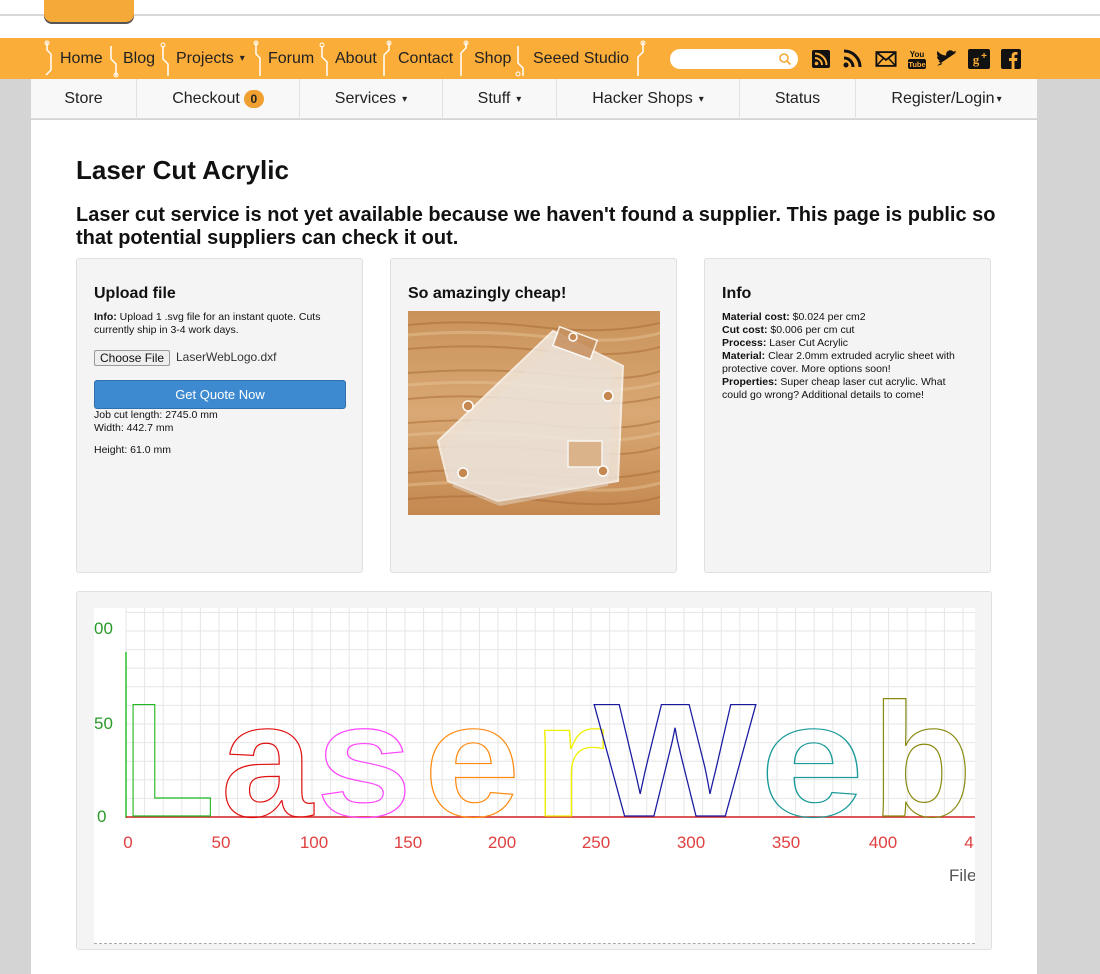 The width and height of the screenshot is (1100, 974). What do you see at coordinates (103, 628) in the screenshot?
I see `y-tick-label: 00` at bounding box center [103, 628].